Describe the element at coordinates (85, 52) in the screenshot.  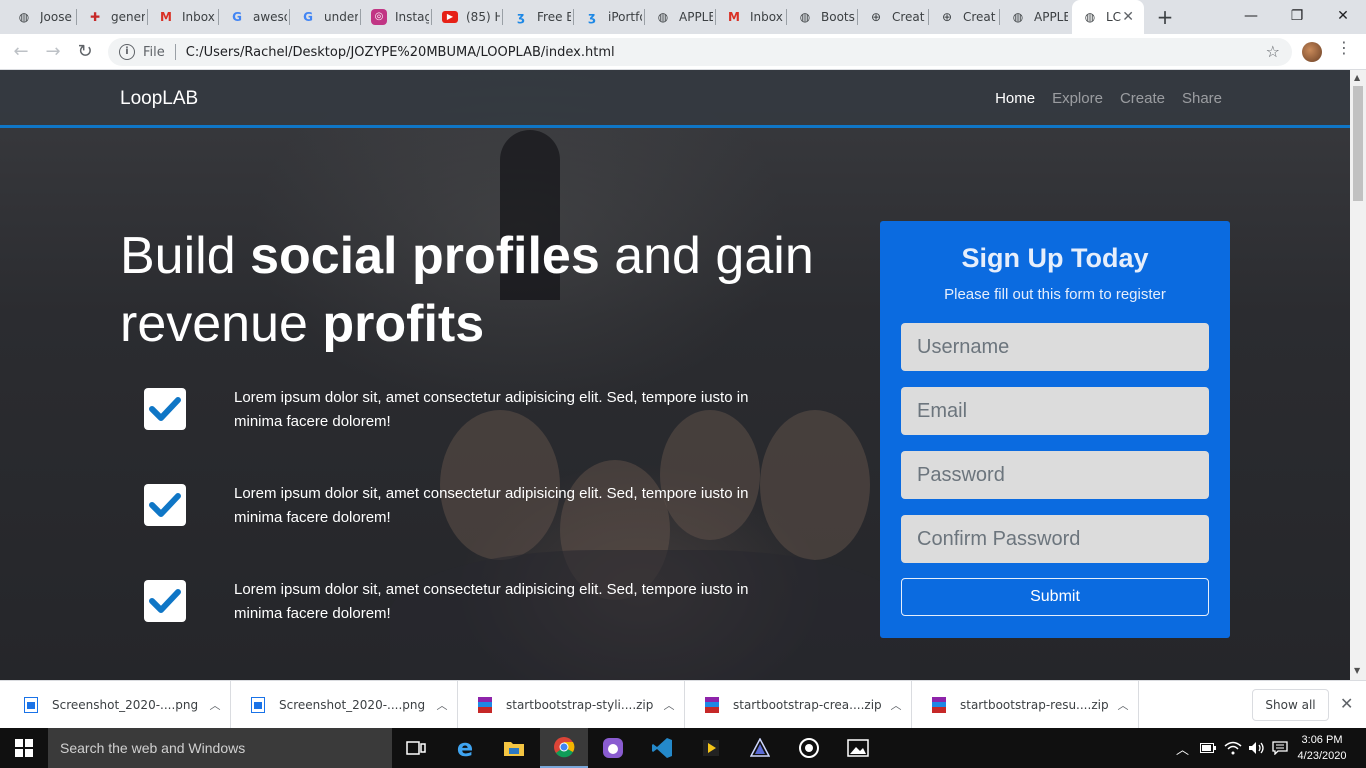
I see `reload-icon: ↻` at that location.